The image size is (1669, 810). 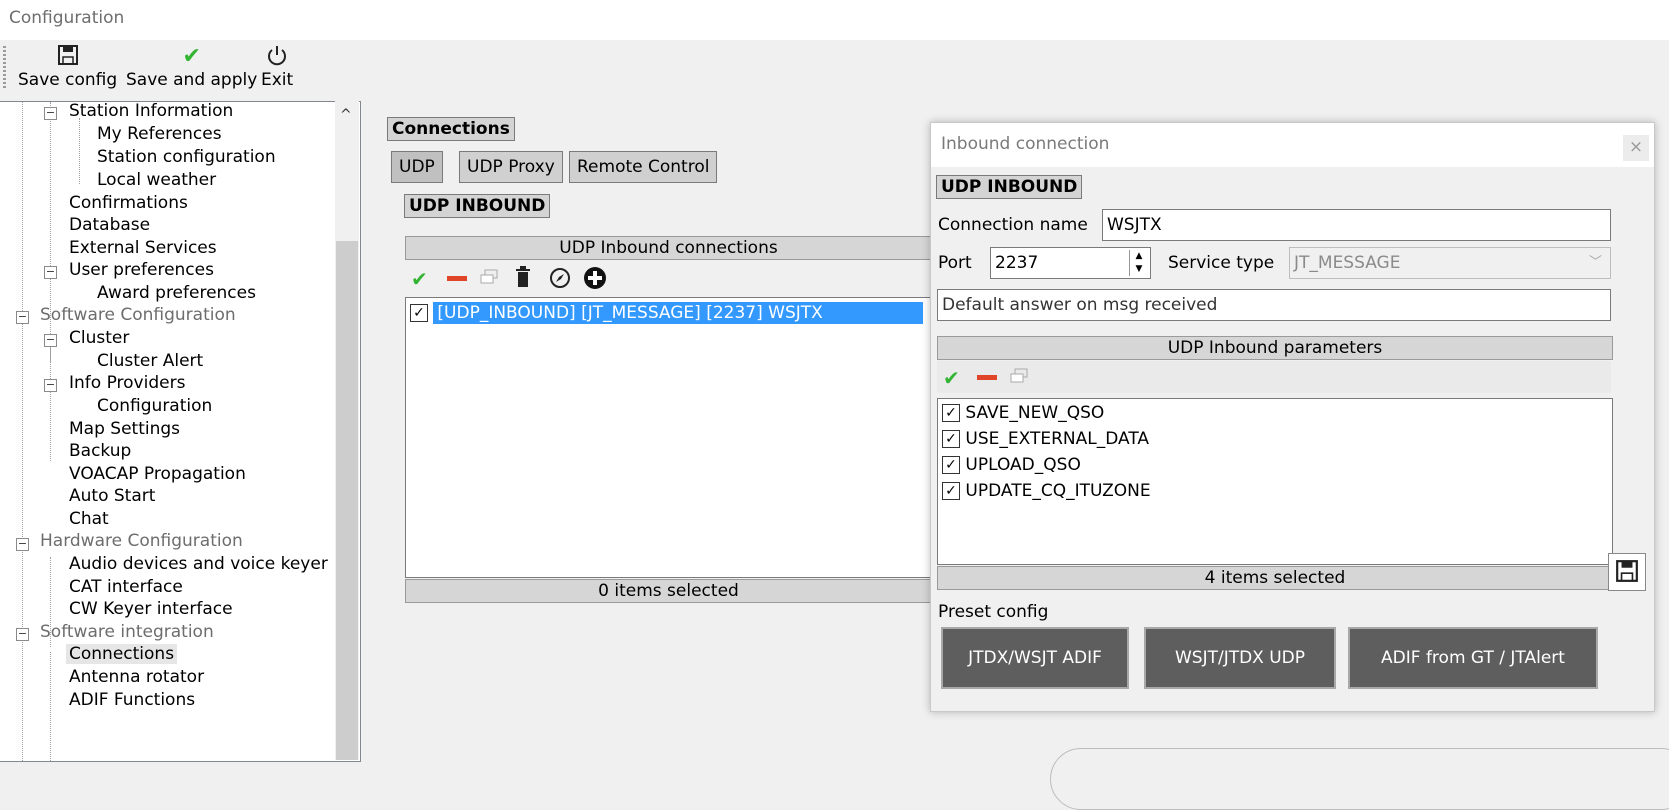 I want to click on list-item: ✓ USE_EXTERNAL_DATA, so click(x=1045, y=439).